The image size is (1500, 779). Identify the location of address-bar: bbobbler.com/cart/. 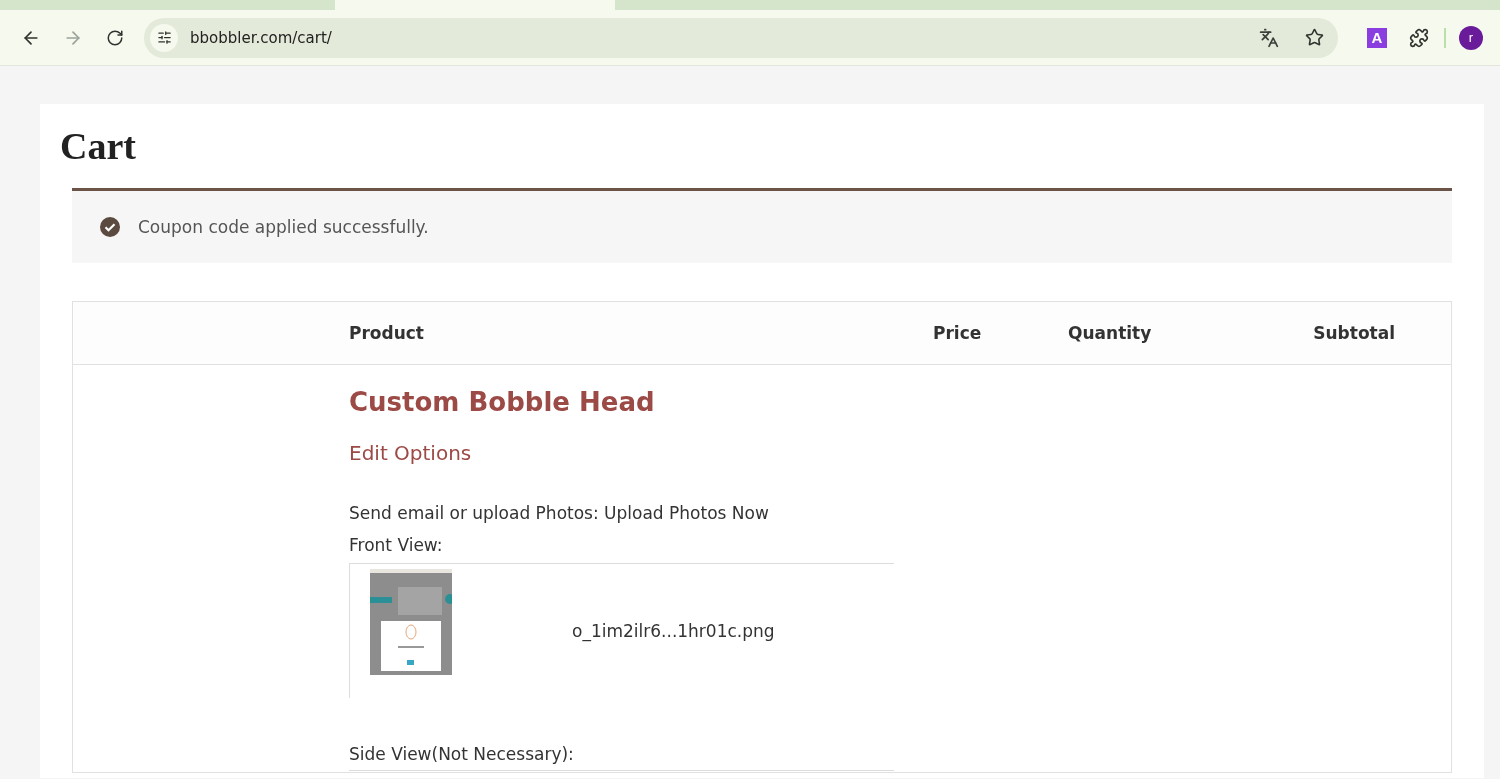
(741, 37).